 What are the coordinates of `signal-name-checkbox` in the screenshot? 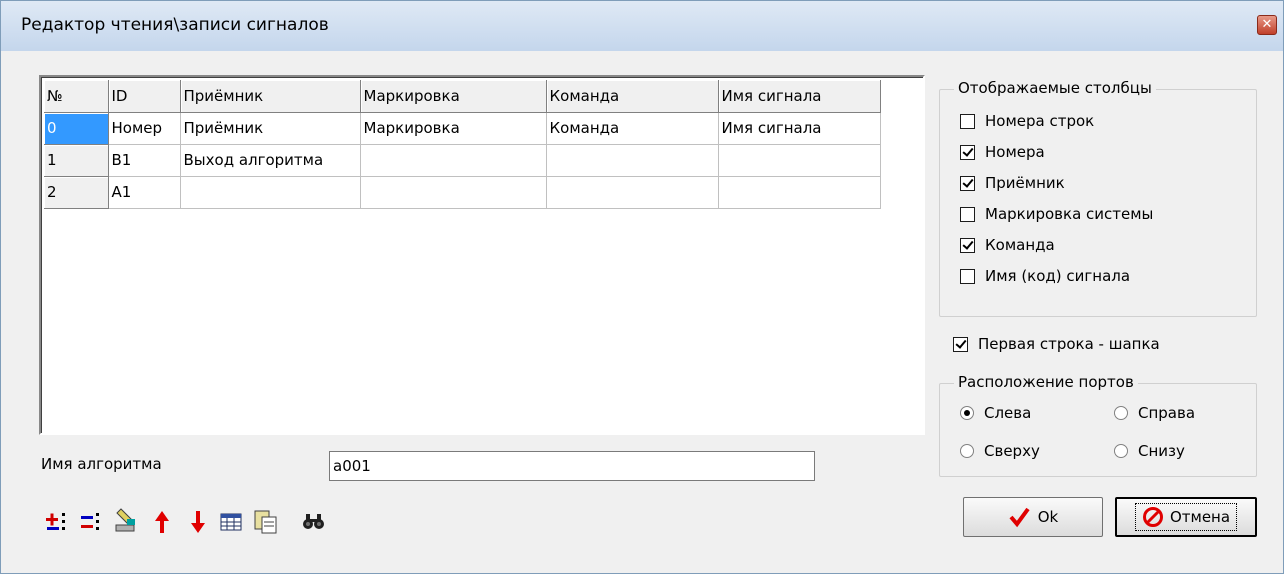 It's located at (967, 276).